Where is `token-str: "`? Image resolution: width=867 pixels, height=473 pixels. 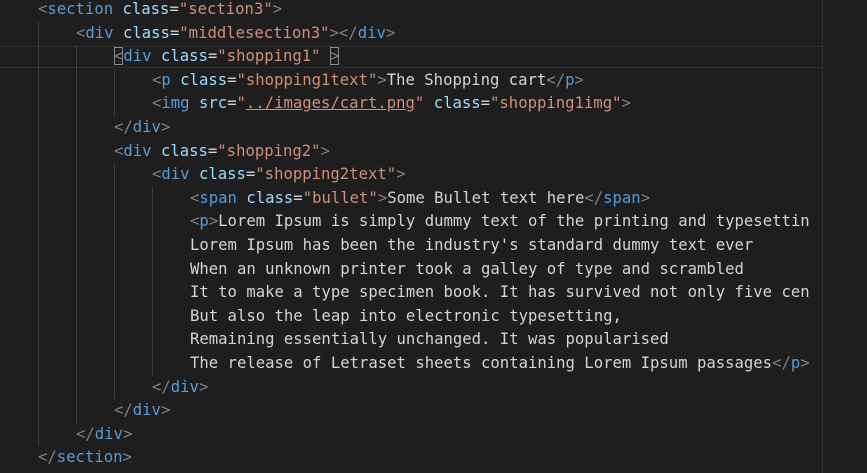
token-str: " is located at coordinates (241, 103).